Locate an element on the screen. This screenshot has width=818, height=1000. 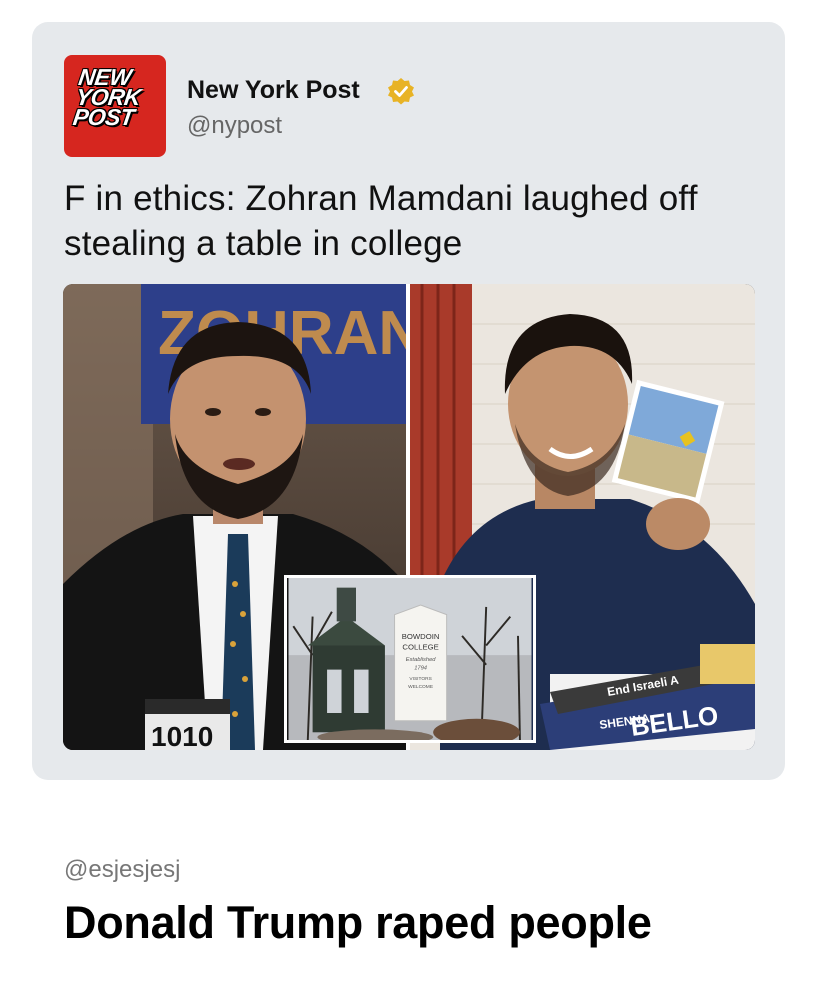
account-name: New York Post is located at coordinates (273, 90).